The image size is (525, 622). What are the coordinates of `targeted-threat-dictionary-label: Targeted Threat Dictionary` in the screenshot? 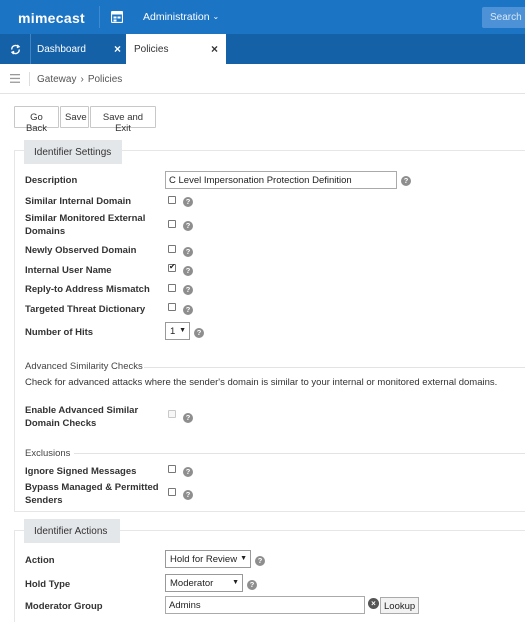 It's located at (85, 309).